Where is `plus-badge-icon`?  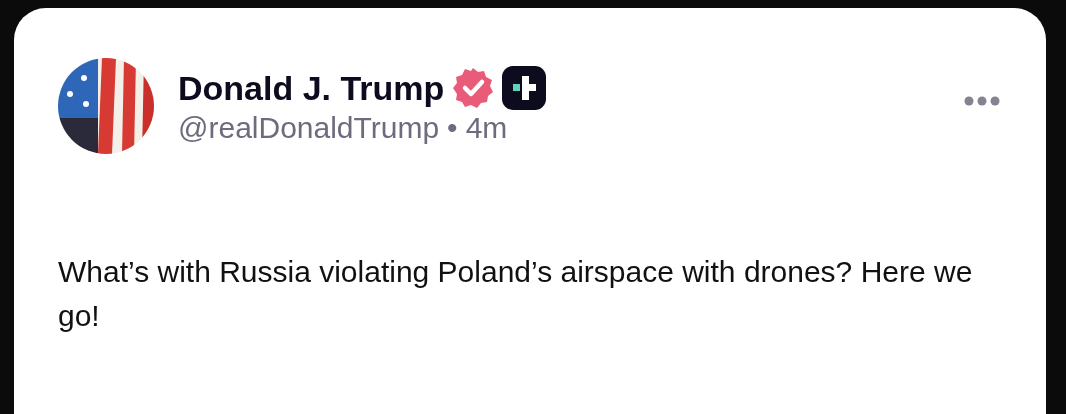 plus-badge-icon is located at coordinates (524, 88).